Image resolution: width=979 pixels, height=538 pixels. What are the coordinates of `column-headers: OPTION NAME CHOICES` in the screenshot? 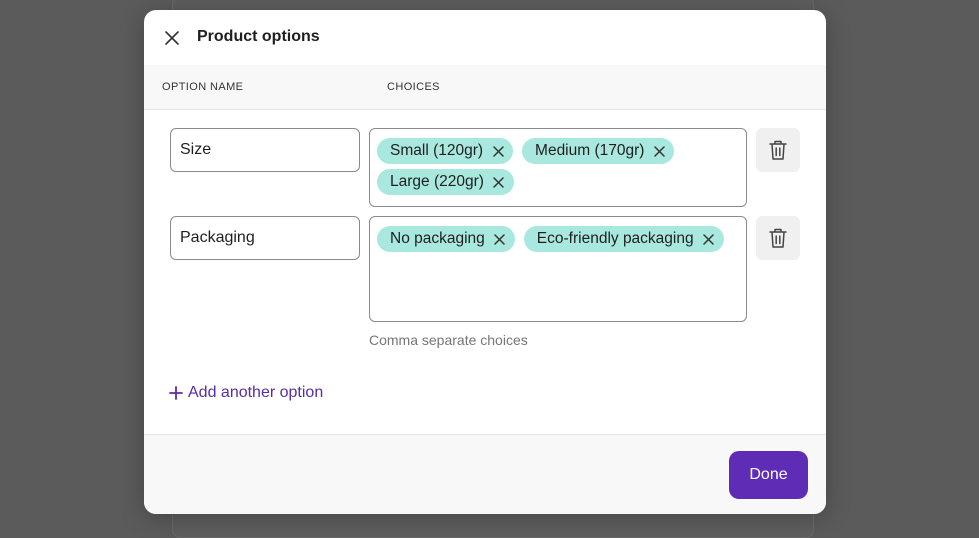 It's located at (485, 87).